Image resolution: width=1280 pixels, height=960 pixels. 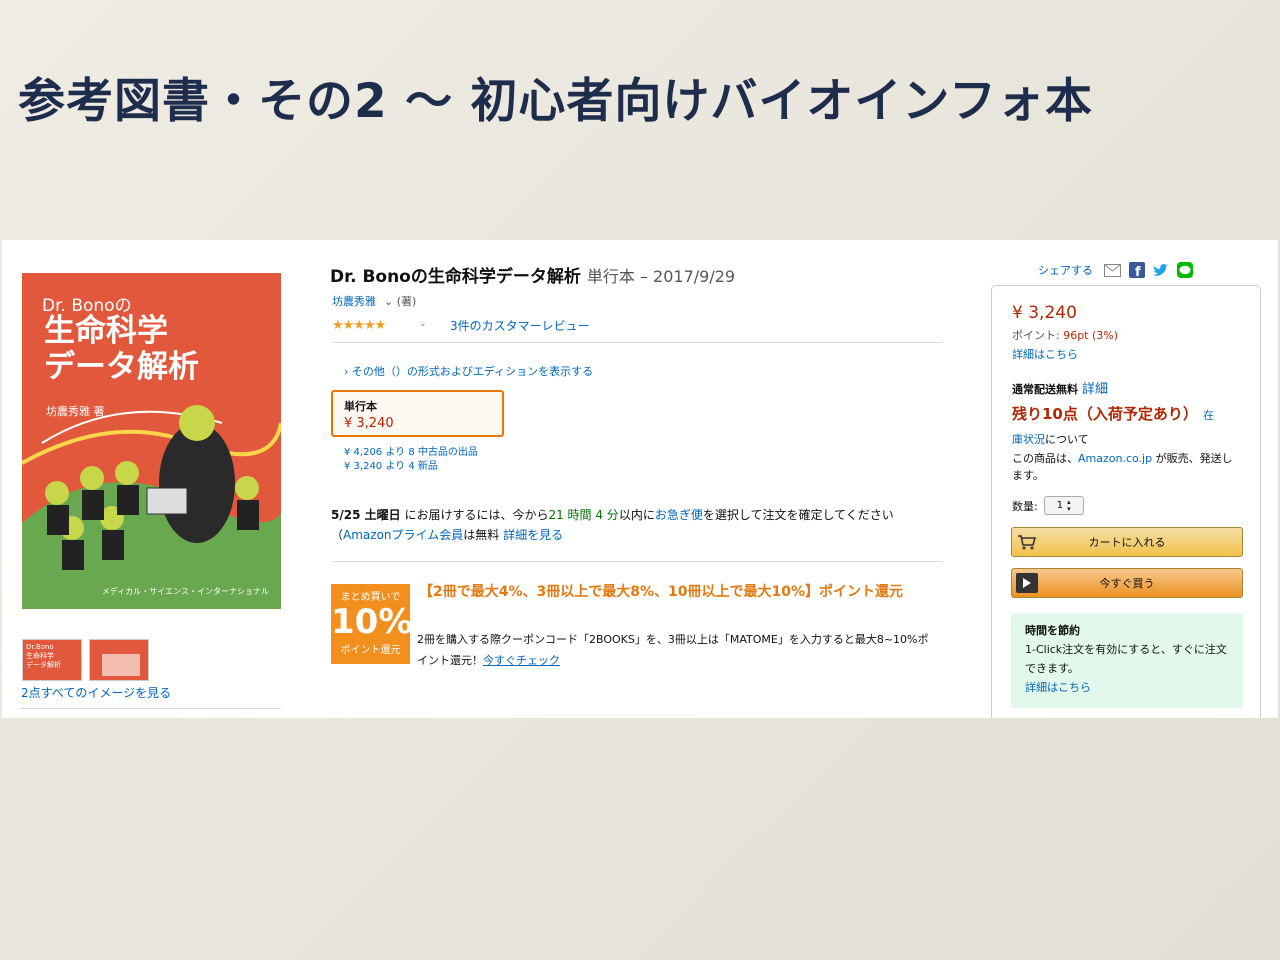 What do you see at coordinates (1045, 458) in the screenshot?
I see `seller-text: この商品は、` at bounding box center [1045, 458].